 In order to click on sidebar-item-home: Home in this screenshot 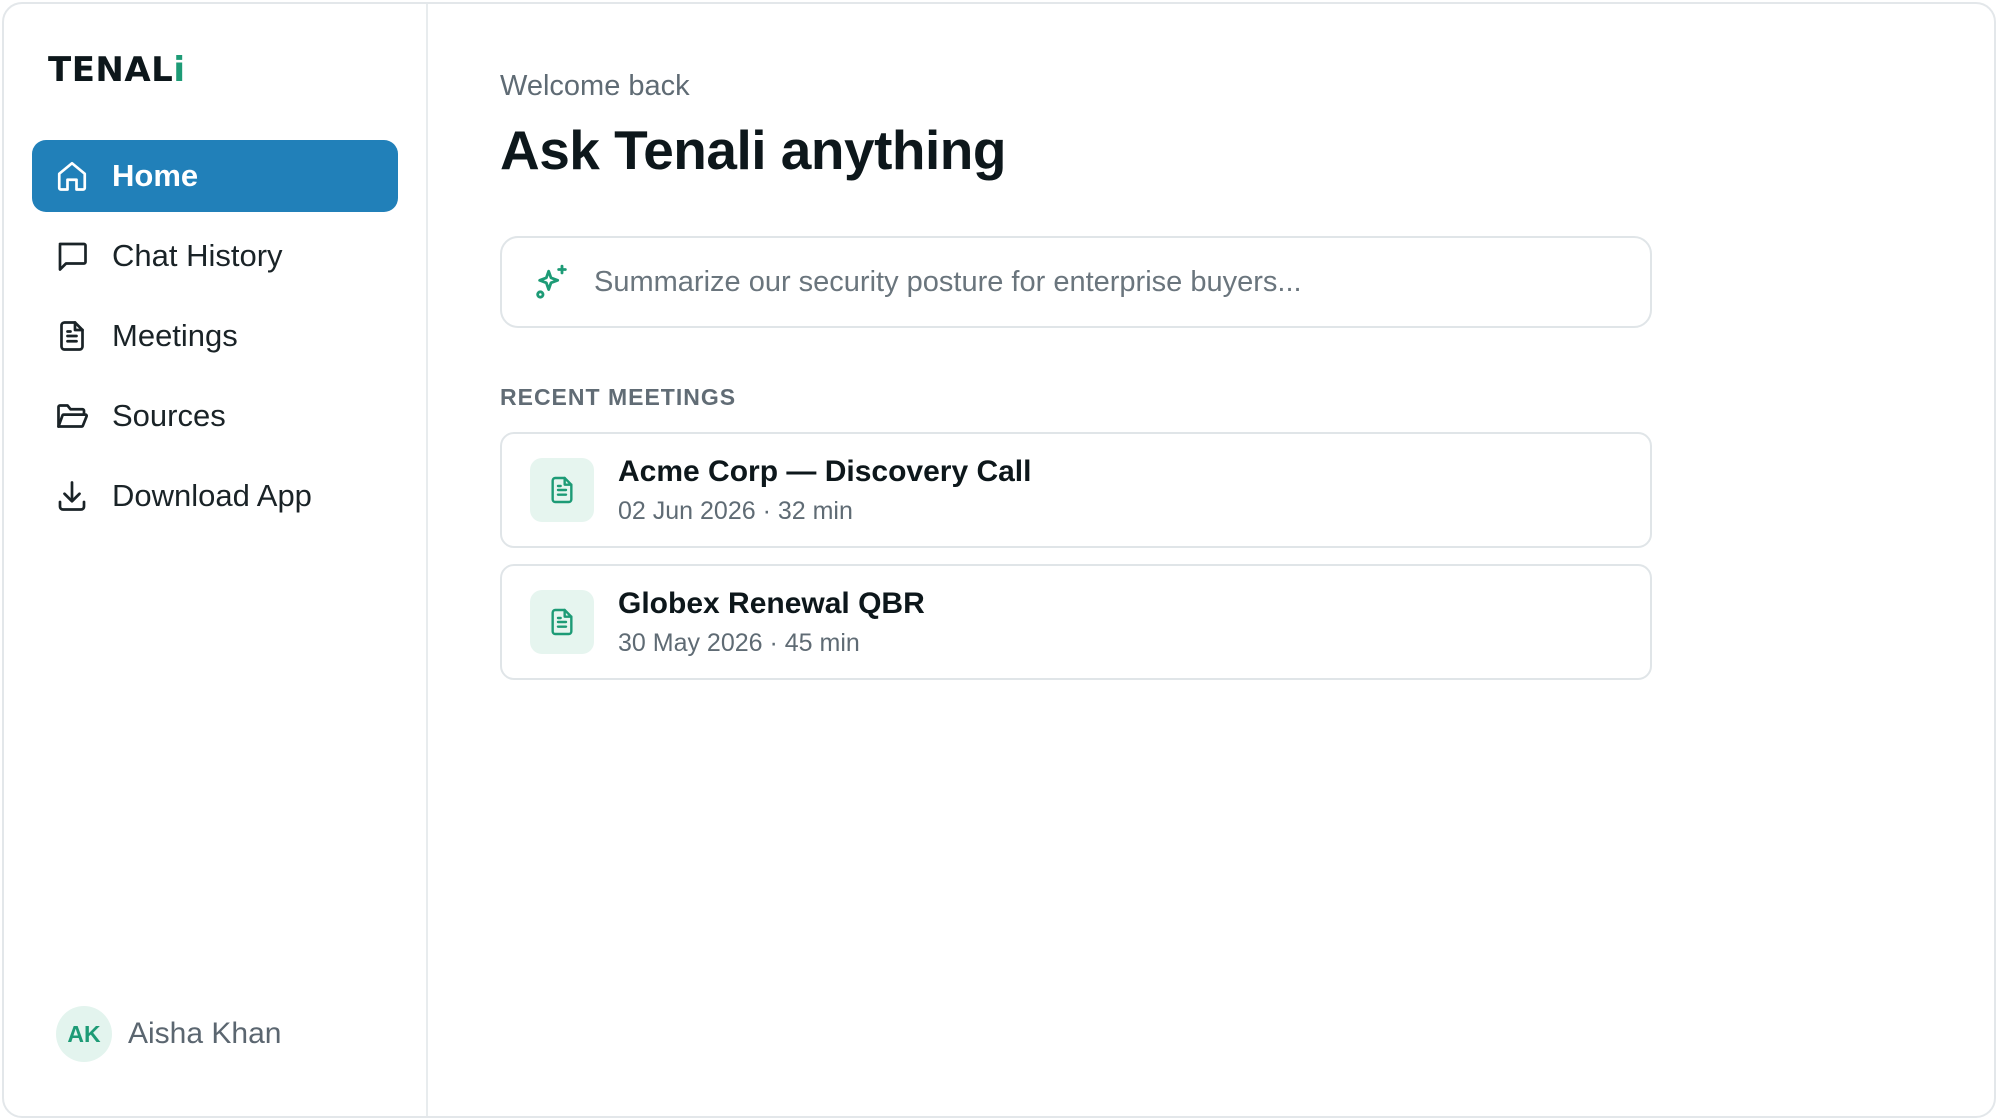, I will do `click(215, 176)`.